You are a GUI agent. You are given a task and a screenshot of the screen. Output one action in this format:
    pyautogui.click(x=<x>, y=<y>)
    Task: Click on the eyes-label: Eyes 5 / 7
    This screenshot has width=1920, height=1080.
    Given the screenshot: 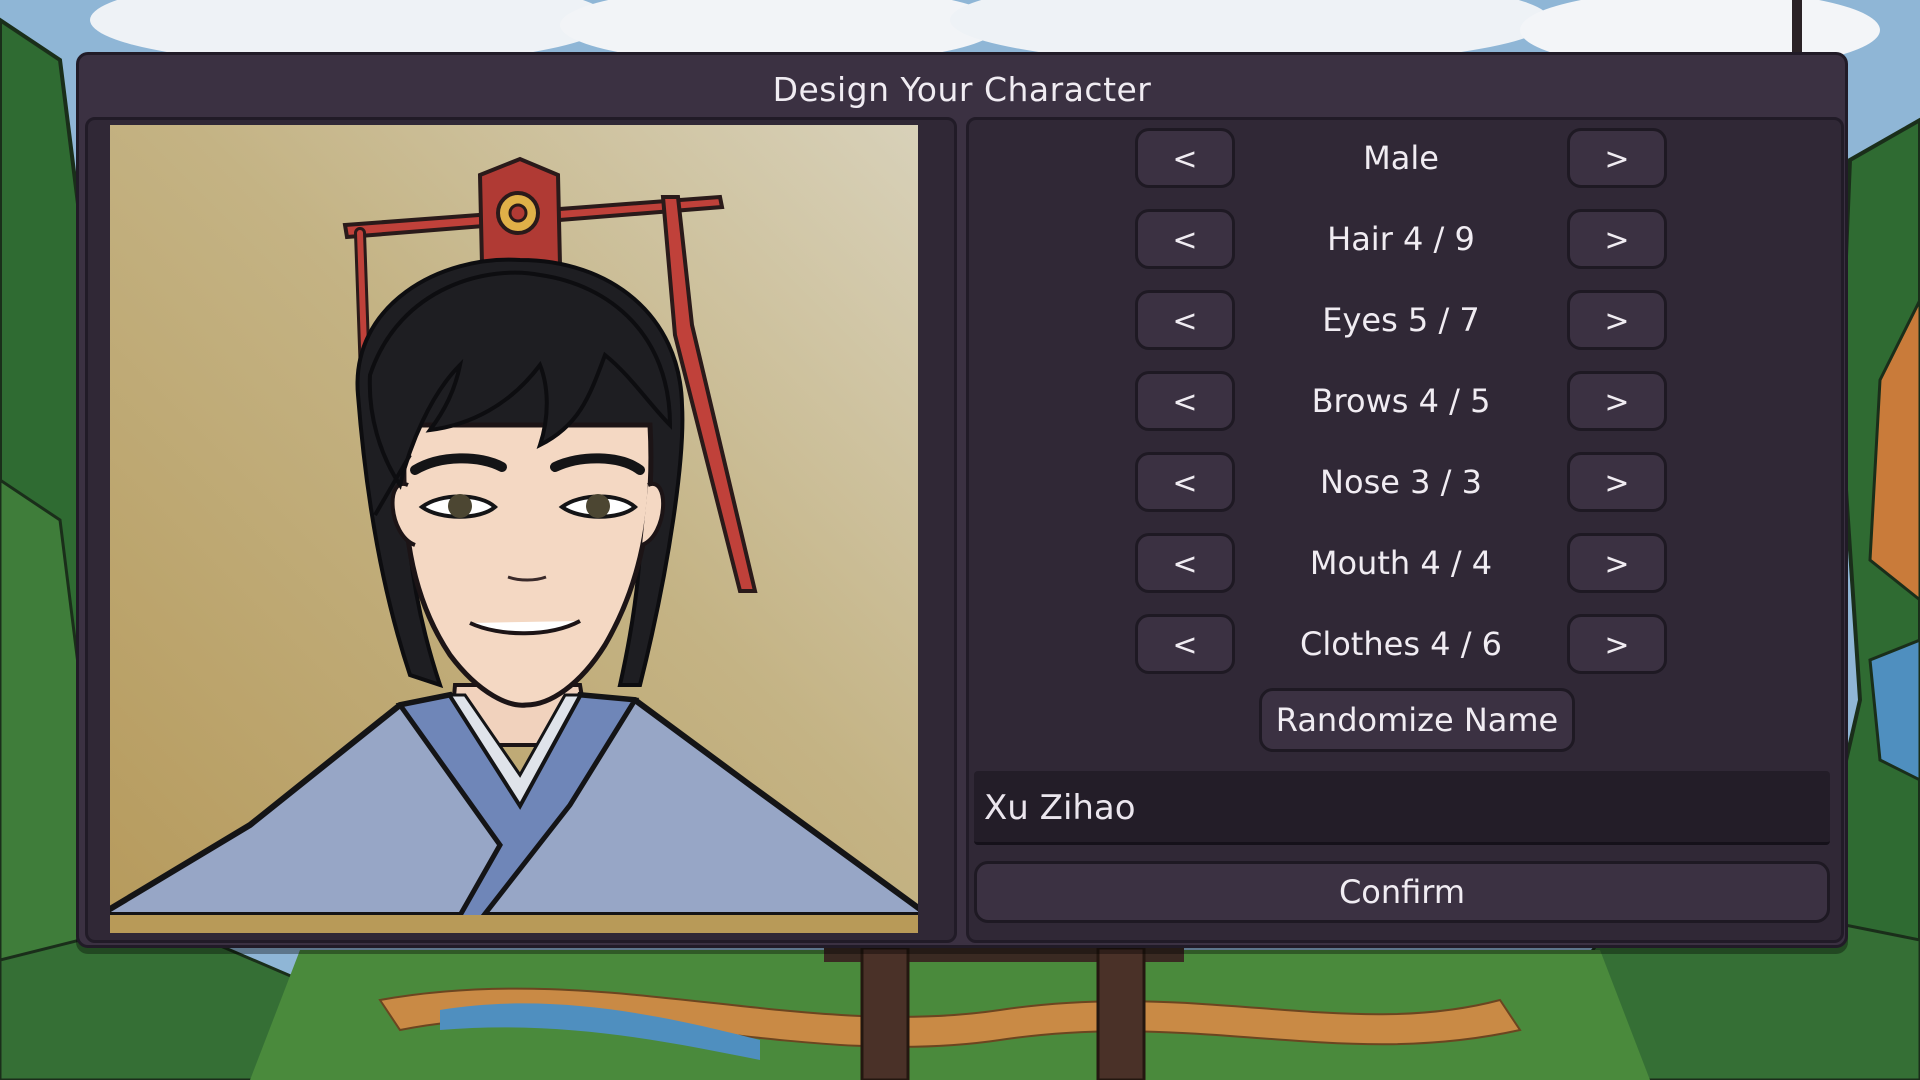 What is the action you would take?
    pyautogui.click(x=1401, y=320)
    